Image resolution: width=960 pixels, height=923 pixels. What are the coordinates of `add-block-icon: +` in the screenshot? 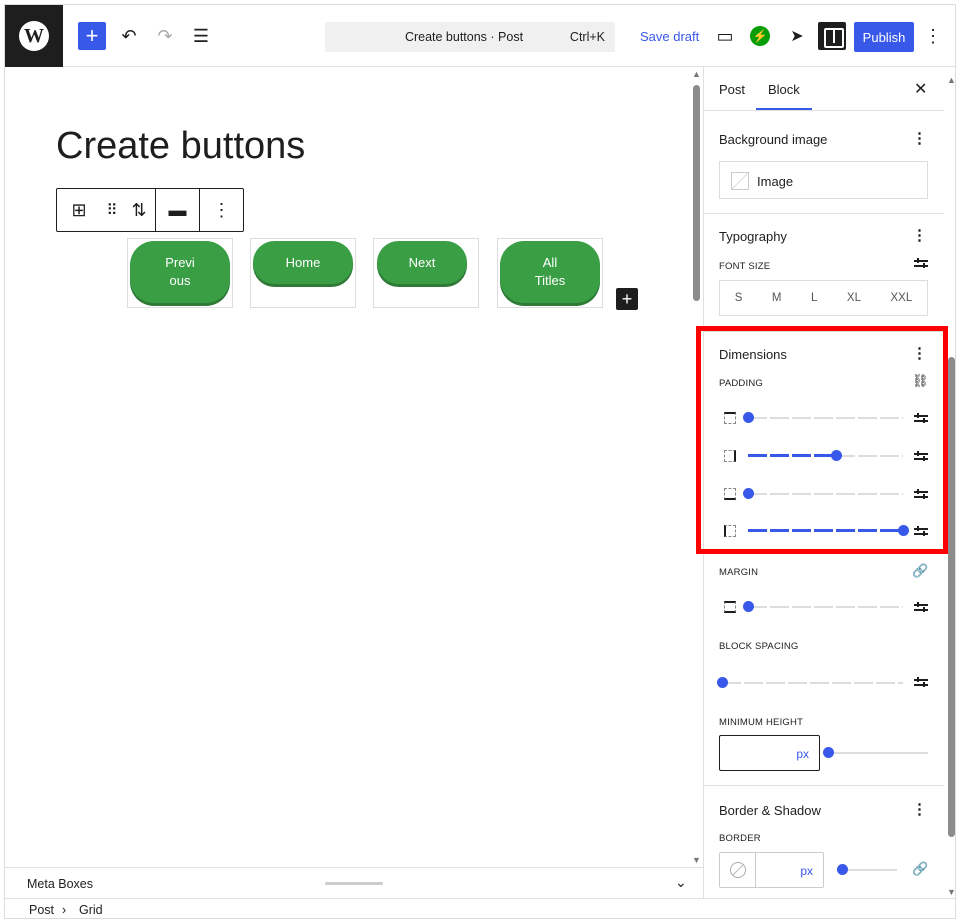 It's located at (92, 36).